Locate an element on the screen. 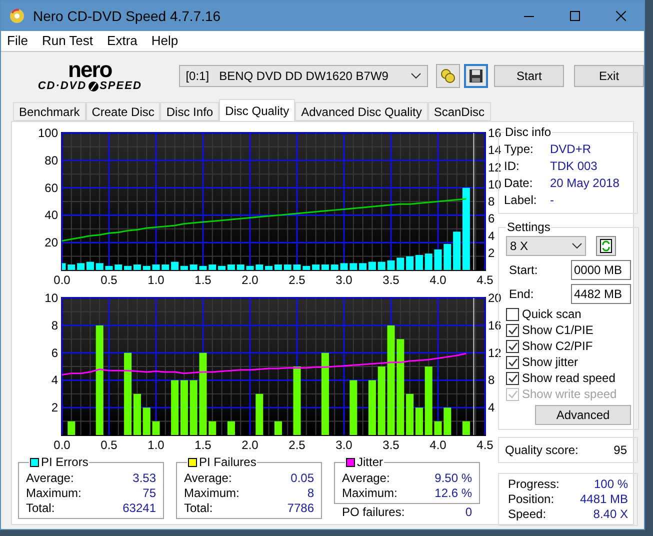  axis-label: 20 is located at coordinates (51, 243).